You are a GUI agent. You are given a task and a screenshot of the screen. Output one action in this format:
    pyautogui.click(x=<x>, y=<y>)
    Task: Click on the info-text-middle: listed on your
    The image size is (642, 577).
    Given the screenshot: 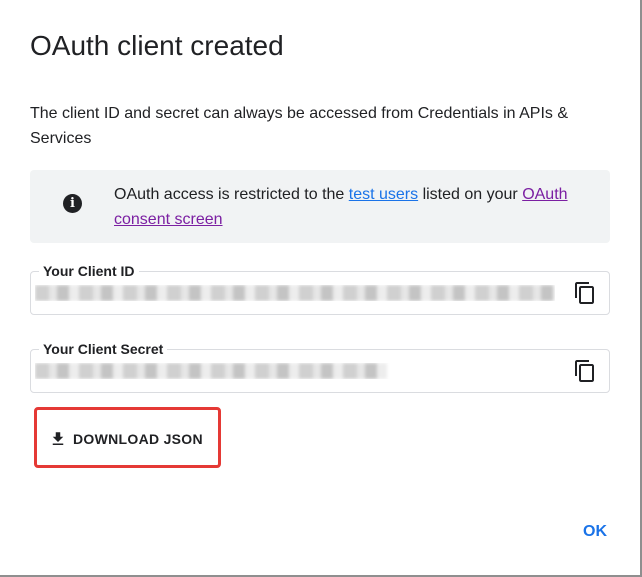 What is the action you would take?
    pyautogui.click(x=470, y=194)
    